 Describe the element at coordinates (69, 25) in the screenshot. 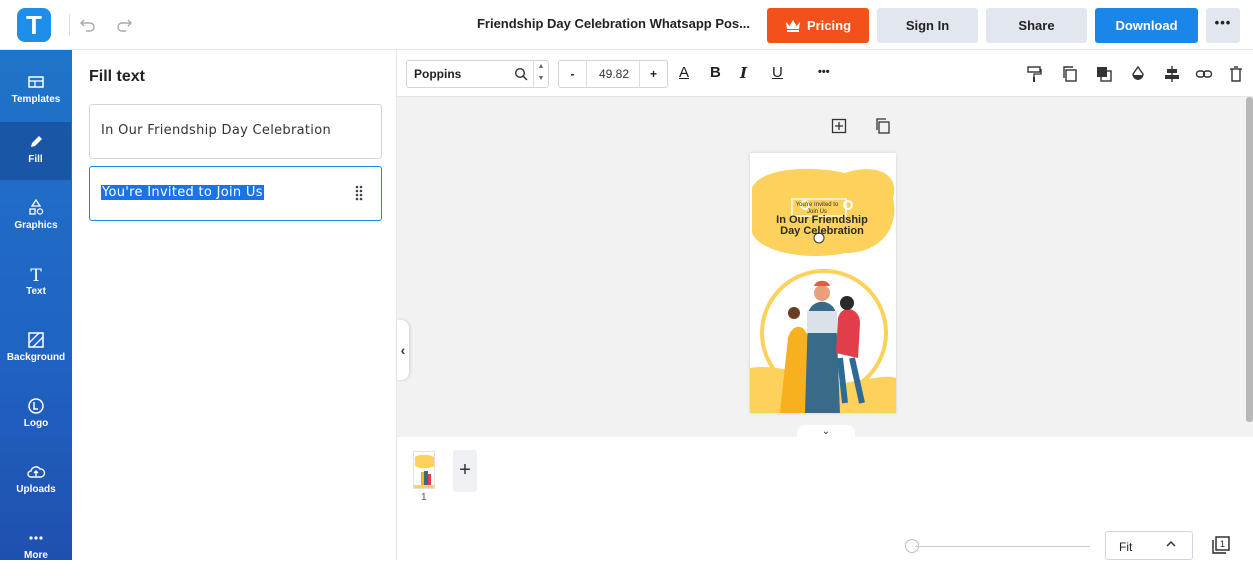

I see `divider` at that location.